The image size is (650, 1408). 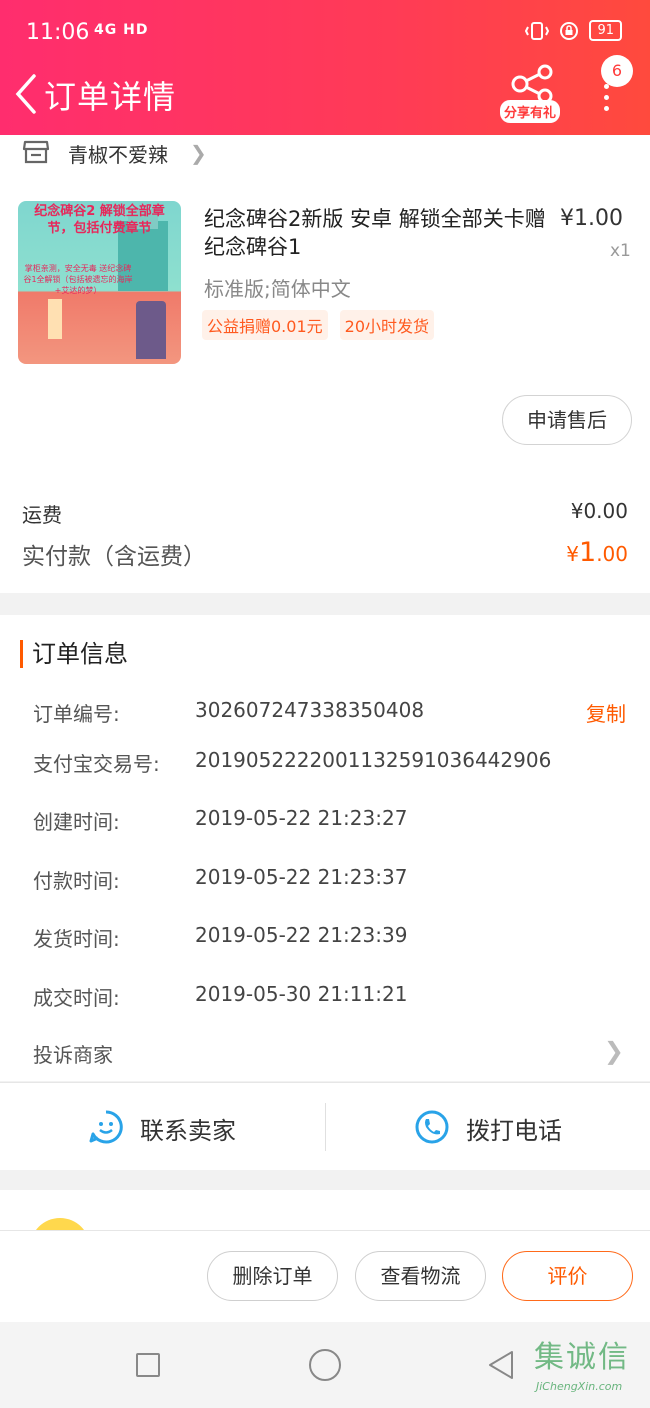 What do you see at coordinates (188, 1131) in the screenshot?
I see `contact-seller-label: 联系卖家` at bounding box center [188, 1131].